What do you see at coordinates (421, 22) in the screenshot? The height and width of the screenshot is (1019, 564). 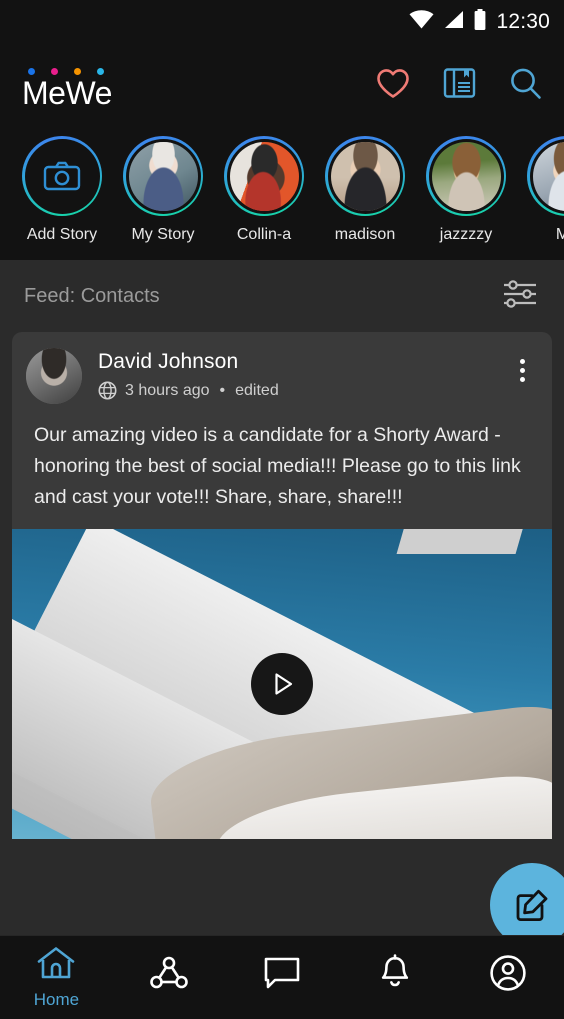 I see `wifi-icon` at bounding box center [421, 22].